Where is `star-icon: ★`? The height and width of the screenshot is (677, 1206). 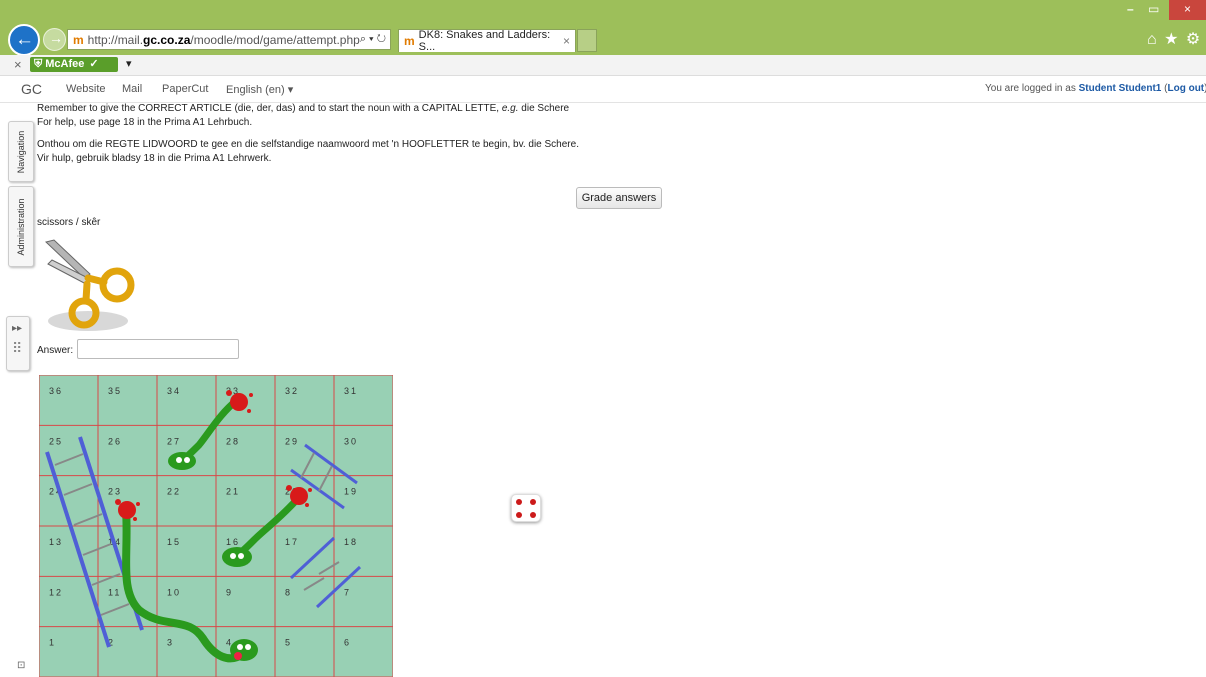 star-icon: ★ is located at coordinates (1171, 39).